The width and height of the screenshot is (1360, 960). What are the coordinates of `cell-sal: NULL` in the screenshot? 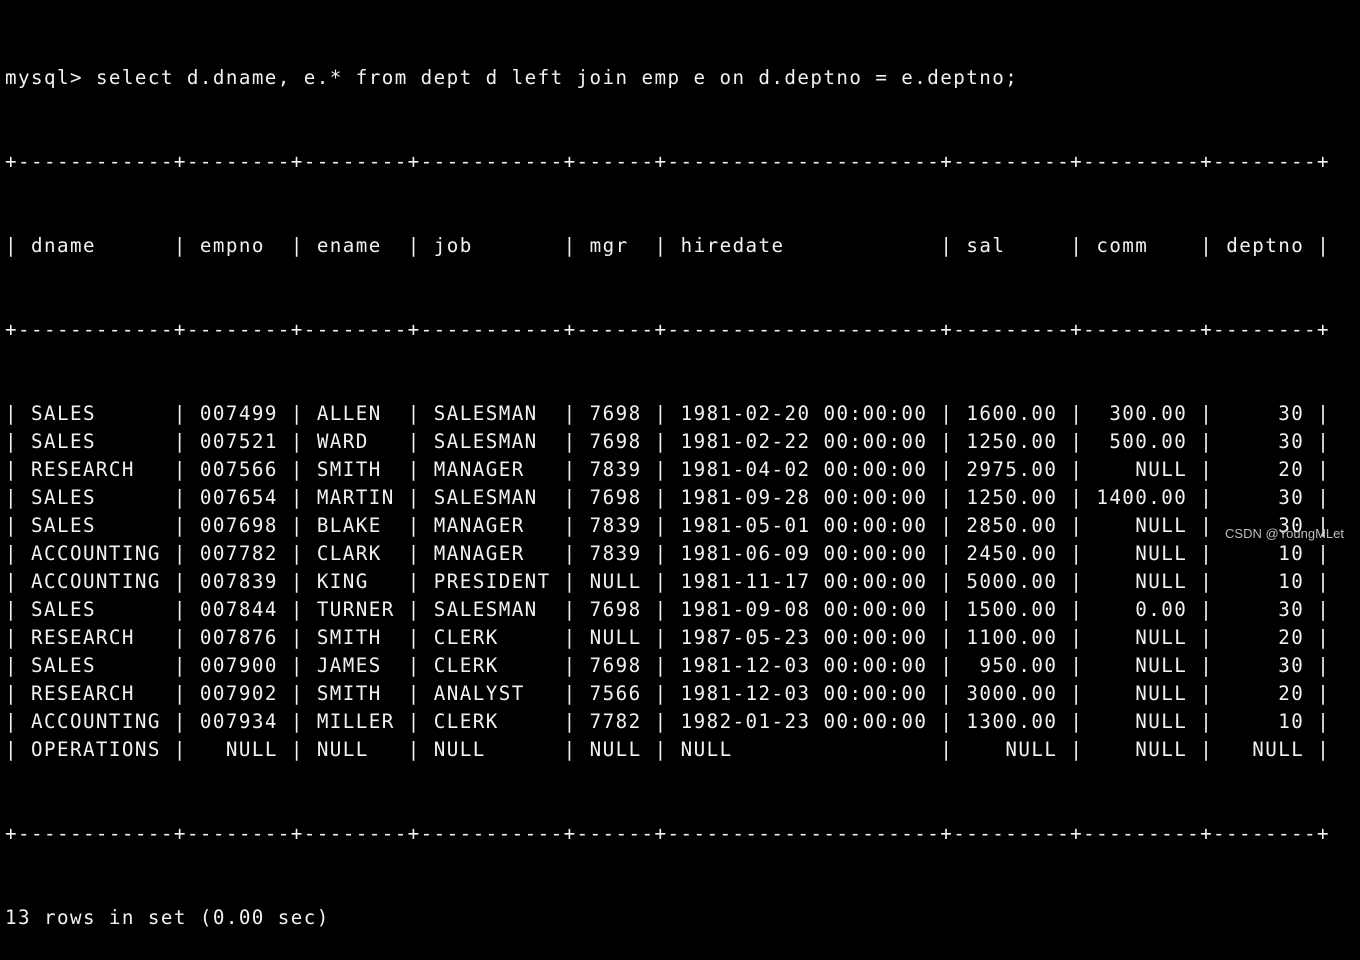 It's located at (1012, 749).